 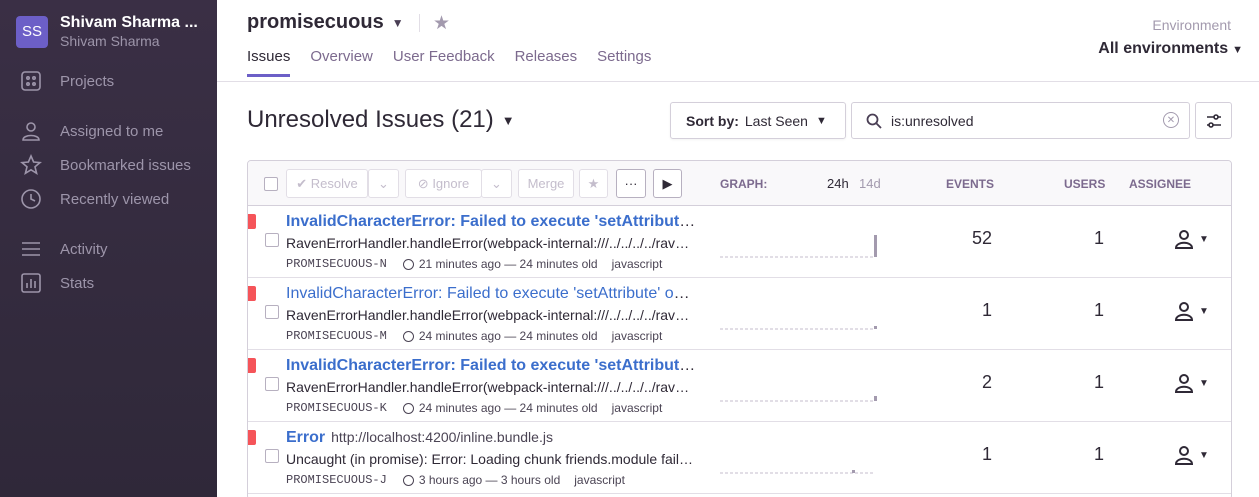 What do you see at coordinates (77, 283) in the screenshot?
I see `sidebar-item-label: Stats` at bounding box center [77, 283].